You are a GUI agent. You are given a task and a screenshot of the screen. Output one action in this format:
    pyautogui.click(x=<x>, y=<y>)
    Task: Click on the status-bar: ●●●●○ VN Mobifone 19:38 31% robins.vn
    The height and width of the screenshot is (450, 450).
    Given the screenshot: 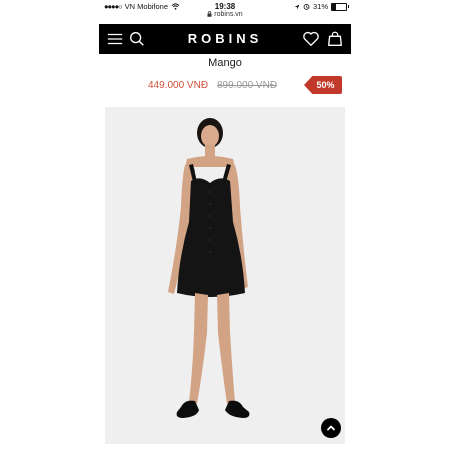 What is the action you would take?
    pyautogui.click(x=225, y=11)
    